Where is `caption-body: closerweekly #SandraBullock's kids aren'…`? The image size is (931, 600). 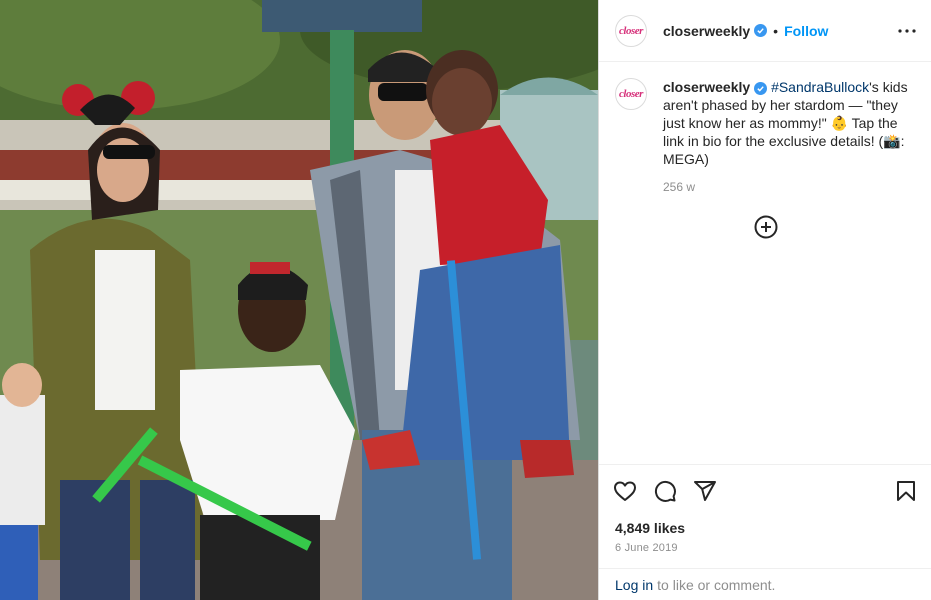 caption-body: closerweekly #SandraBullock's kids aren'… is located at coordinates (791, 137).